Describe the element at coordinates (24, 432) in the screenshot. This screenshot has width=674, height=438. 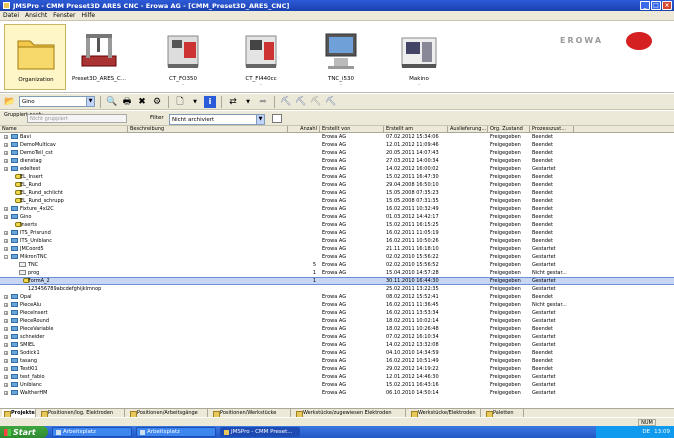
I see `start-button: Start` at that location.